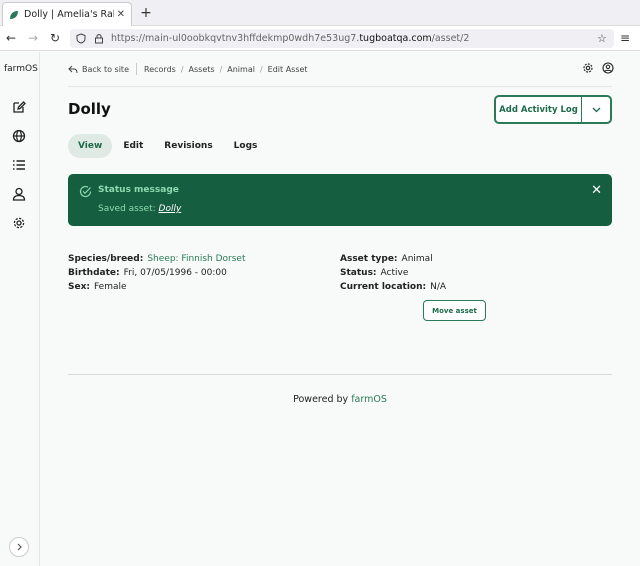  I want to click on tab-logs: Logs, so click(246, 146).